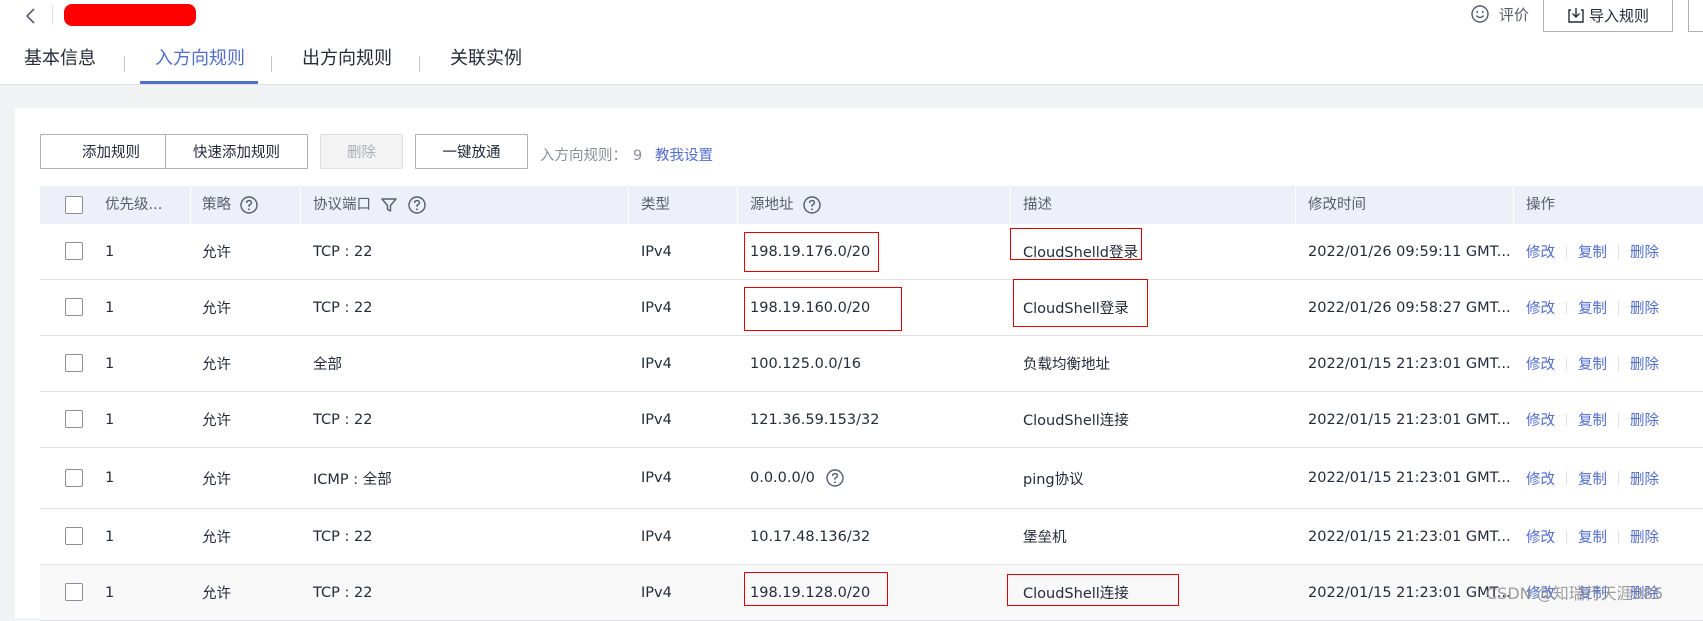 Image resolution: width=1703 pixels, height=621 pixels. What do you see at coordinates (352, 479) in the screenshot?
I see `protocol-port-cell: ICMP : 全部` at bounding box center [352, 479].